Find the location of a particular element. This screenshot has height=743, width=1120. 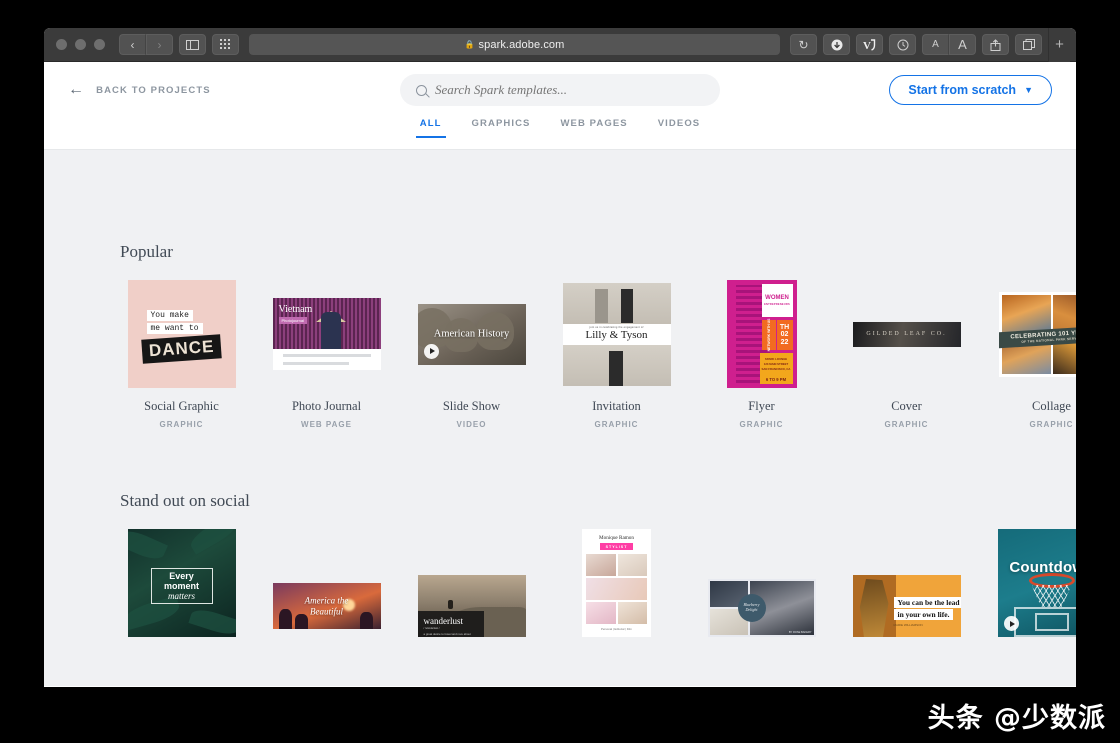

category-tabs: ALL GRAPHICS WEB PAGES VIDEOS is located at coordinates (560, 134).